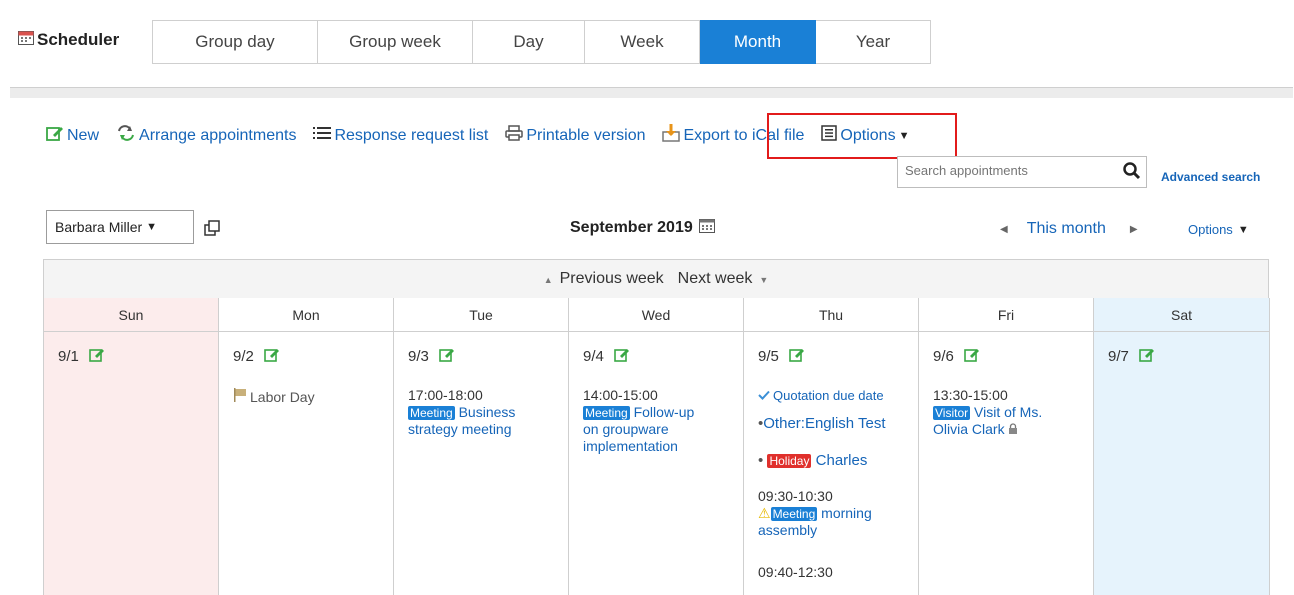 The height and width of the screenshot is (595, 1294). What do you see at coordinates (1210, 177) in the screenshot?
I see `advanced-search-link: Advanced search` at bounding box center [1210, 177].